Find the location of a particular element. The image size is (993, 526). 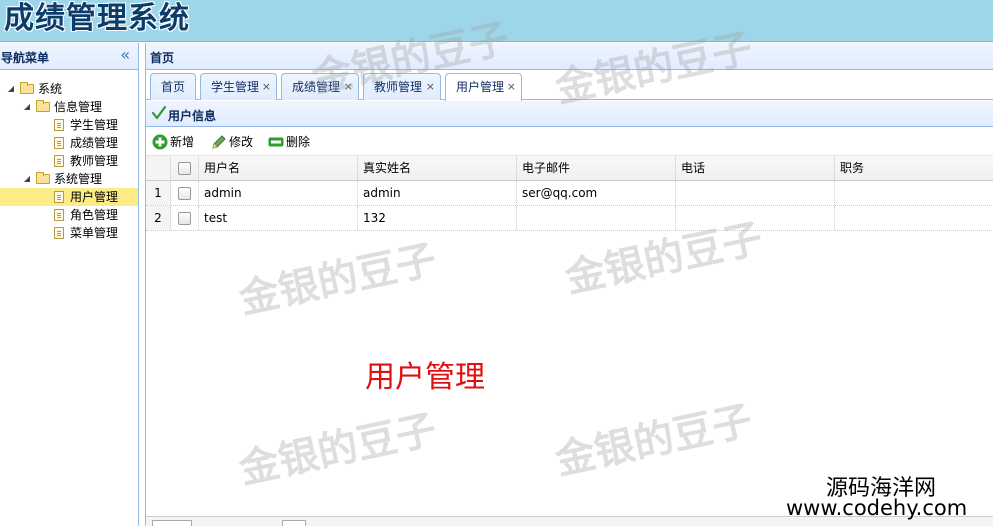

column-header: 电话 is located at coordinates (755, 168).